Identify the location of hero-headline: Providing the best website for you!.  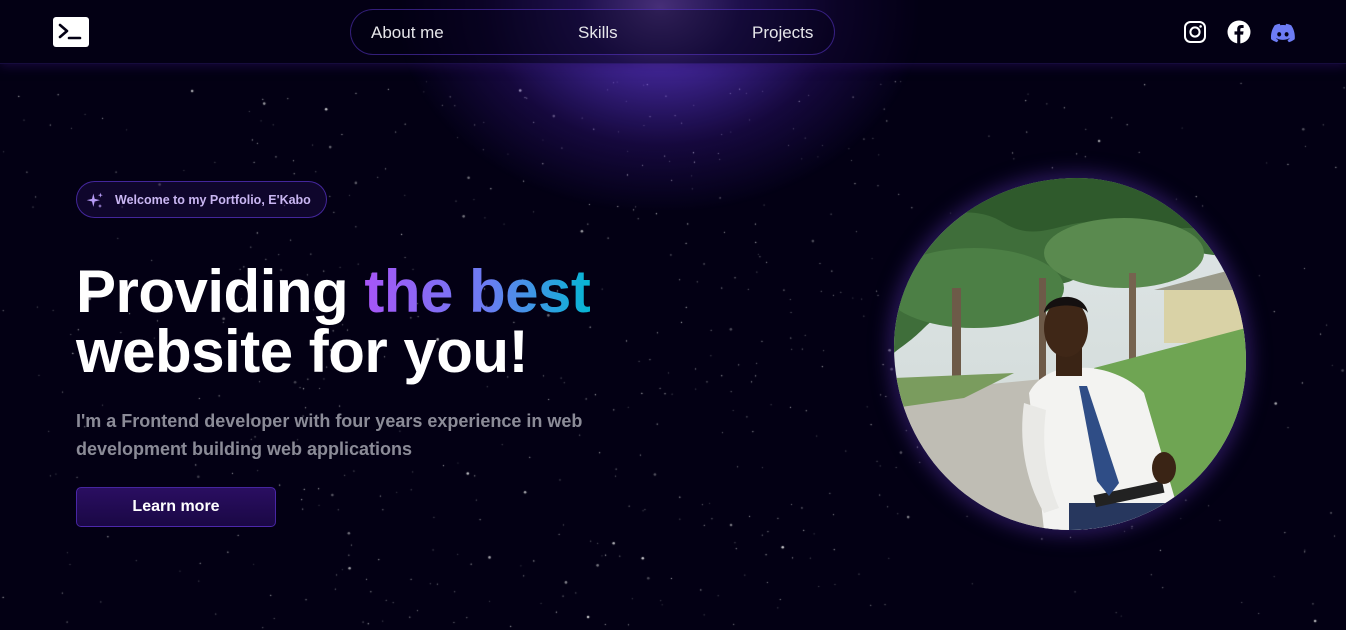
(333, 323).